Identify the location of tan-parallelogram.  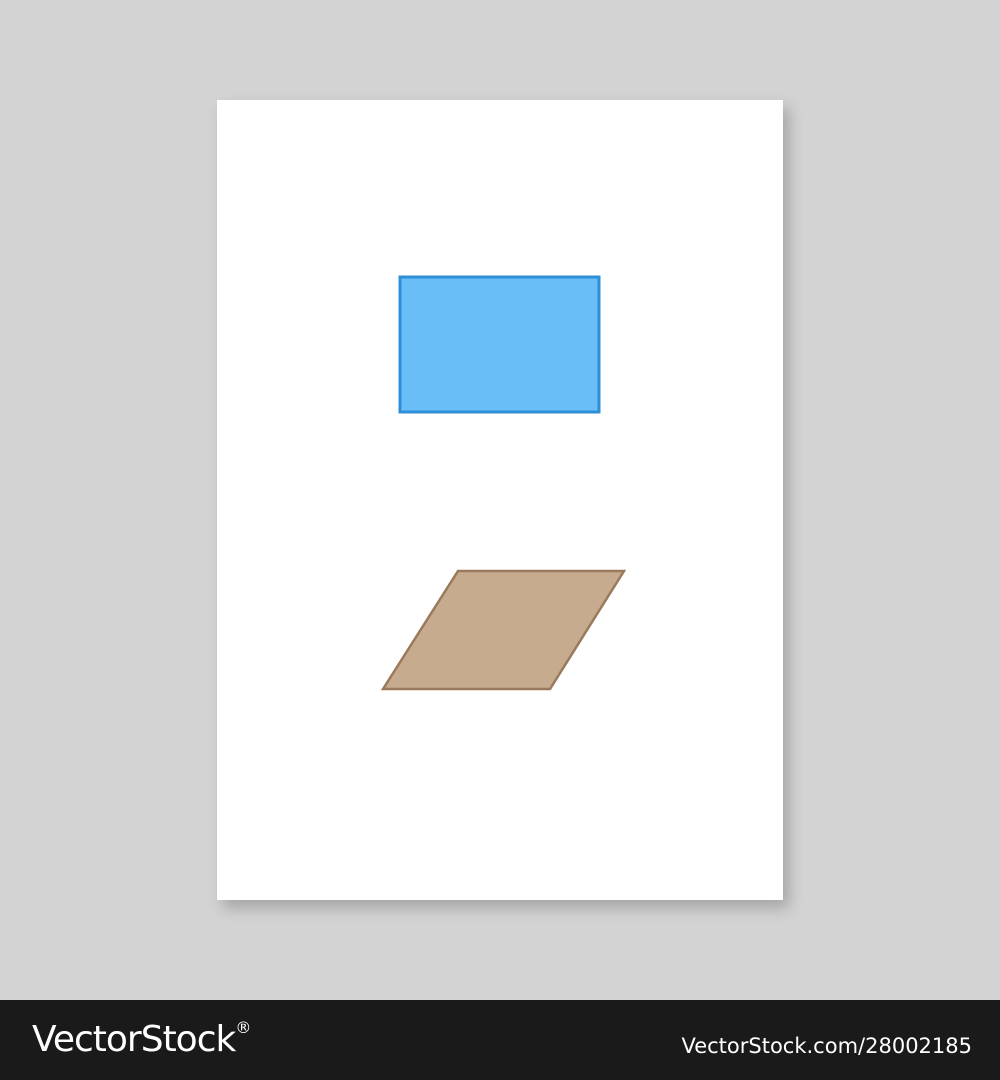
(503, 630).